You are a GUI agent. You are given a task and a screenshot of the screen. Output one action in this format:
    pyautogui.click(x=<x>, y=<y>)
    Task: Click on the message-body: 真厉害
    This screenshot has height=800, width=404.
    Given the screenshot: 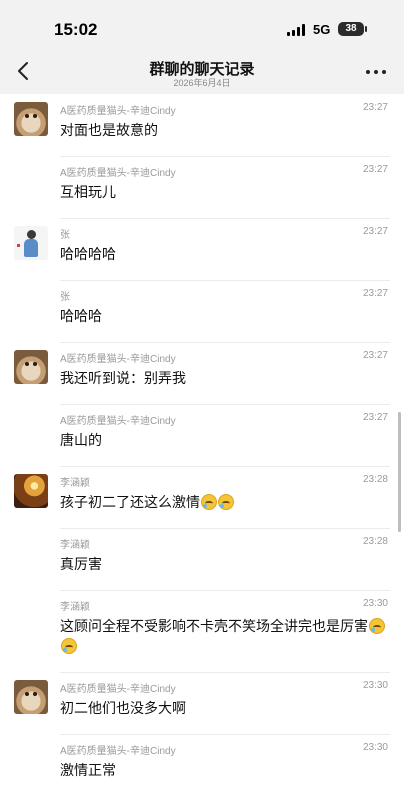 What is the action you would take?
    pyautogui.click(x=224, y=564)
    